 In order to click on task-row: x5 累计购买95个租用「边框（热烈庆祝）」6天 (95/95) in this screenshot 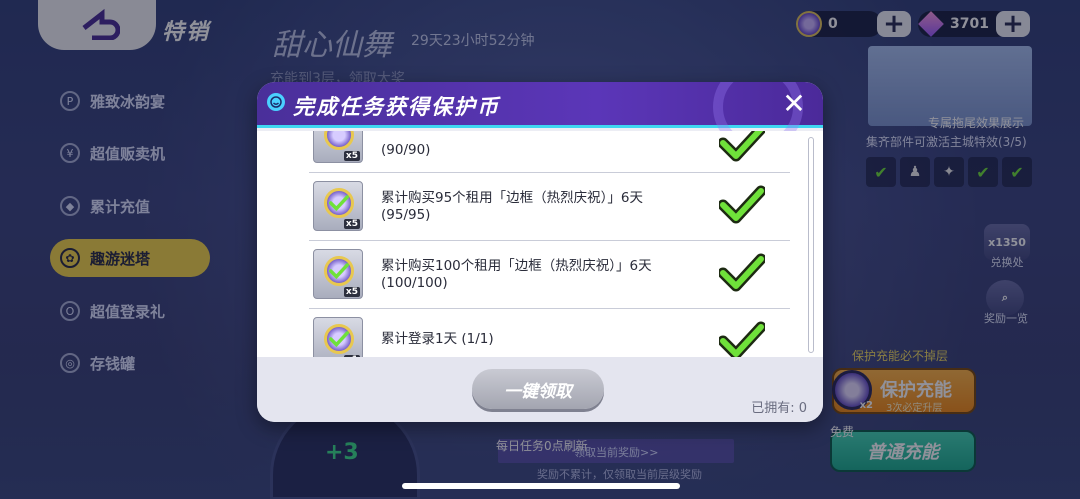, I will do `click(549, 207)`.